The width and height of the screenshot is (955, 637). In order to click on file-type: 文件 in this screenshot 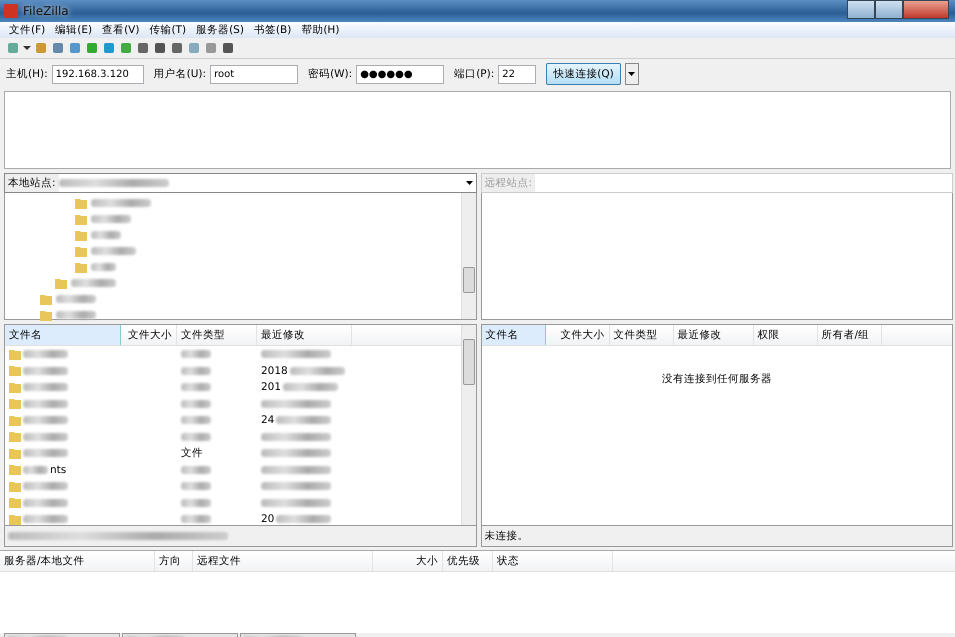, I will do `click(192, 453)`.